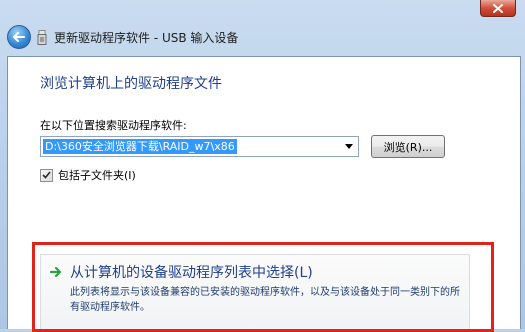  What do you see at coordinates (131, 84) in the screenshot?
I see `page-title: 浏览计算机上的驱动程序文件` at bounding box center [131, 84].